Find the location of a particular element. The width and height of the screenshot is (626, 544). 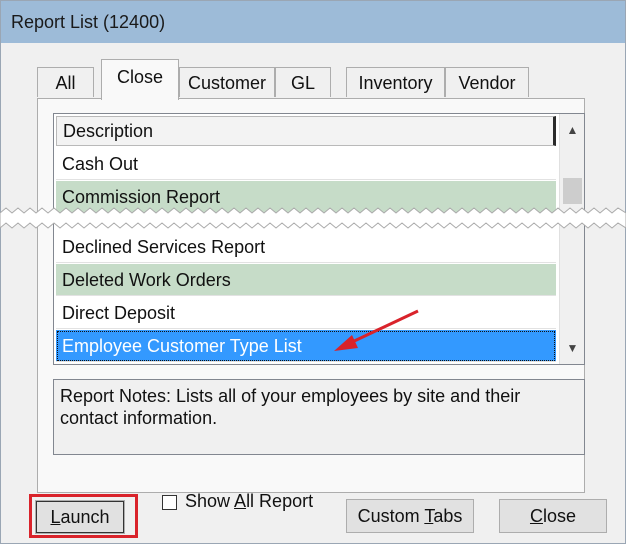

launch-button: Launch is located at coordinates (80, 517).